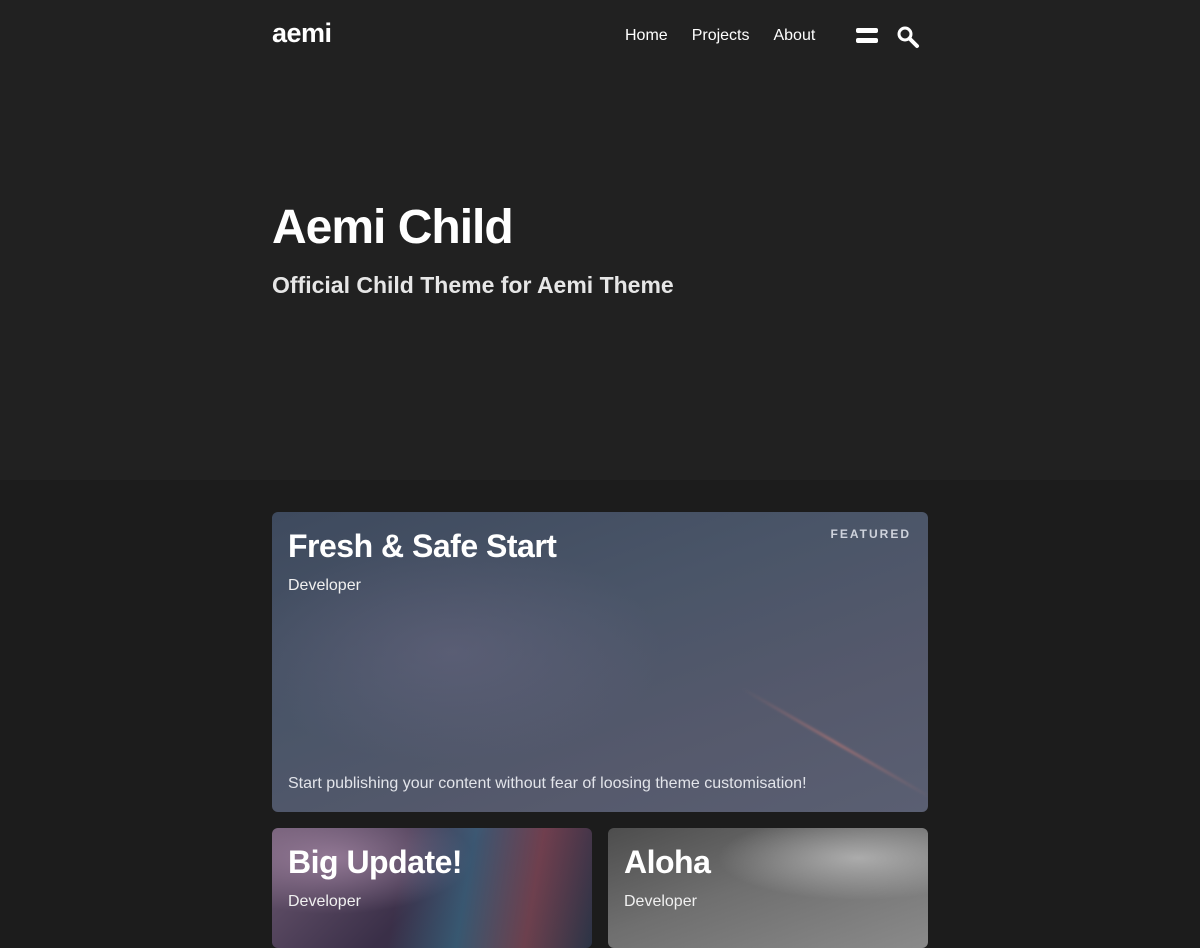  What do you see at coordinates (473, 285) in the screenshot?
I see `hero-subtitle: Official Child Theme for Aemi Theme` at bounding box center [473, 285].